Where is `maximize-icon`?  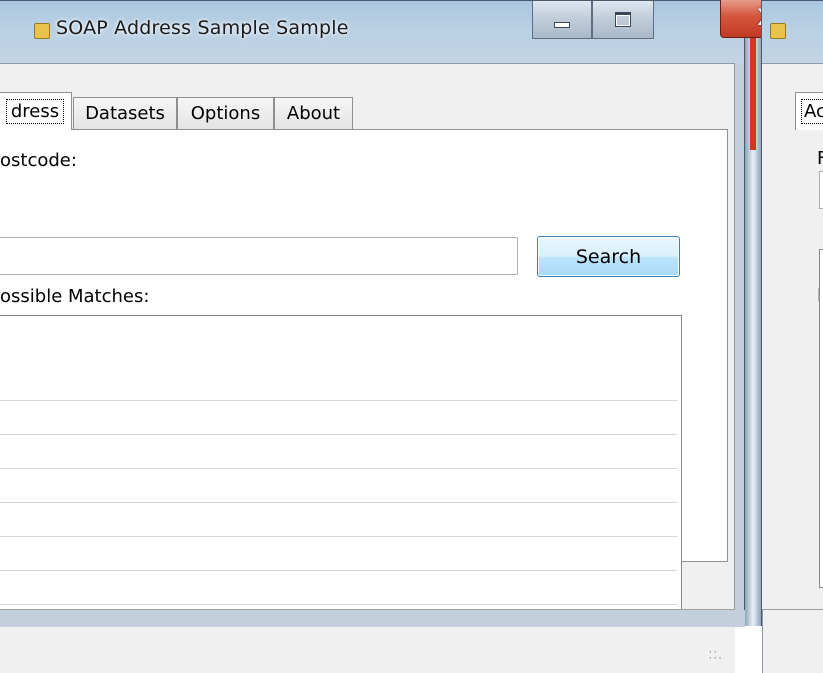 maximize-icon is located at coordinates (623, 19).